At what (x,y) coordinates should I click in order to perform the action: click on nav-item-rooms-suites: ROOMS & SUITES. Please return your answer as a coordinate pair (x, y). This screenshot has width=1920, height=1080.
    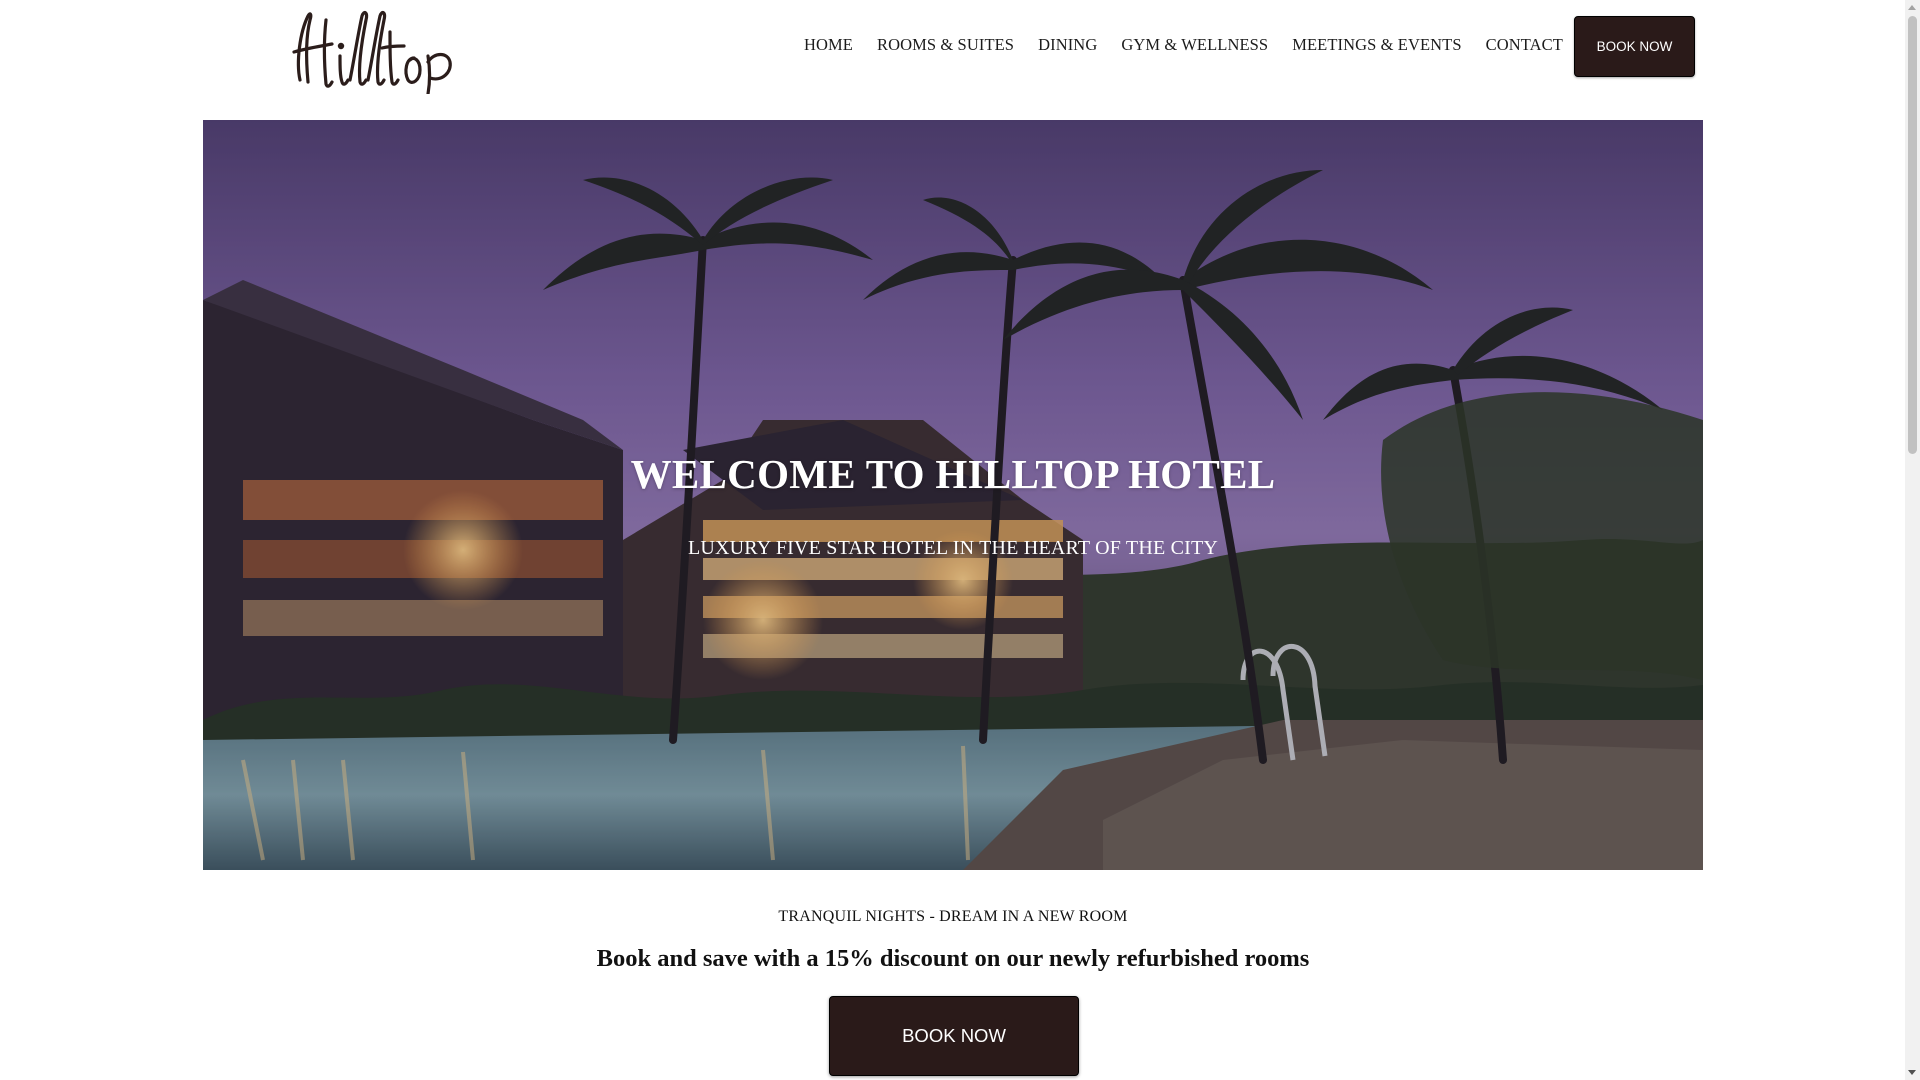
    Looking at the image, I should click on (945, 45).